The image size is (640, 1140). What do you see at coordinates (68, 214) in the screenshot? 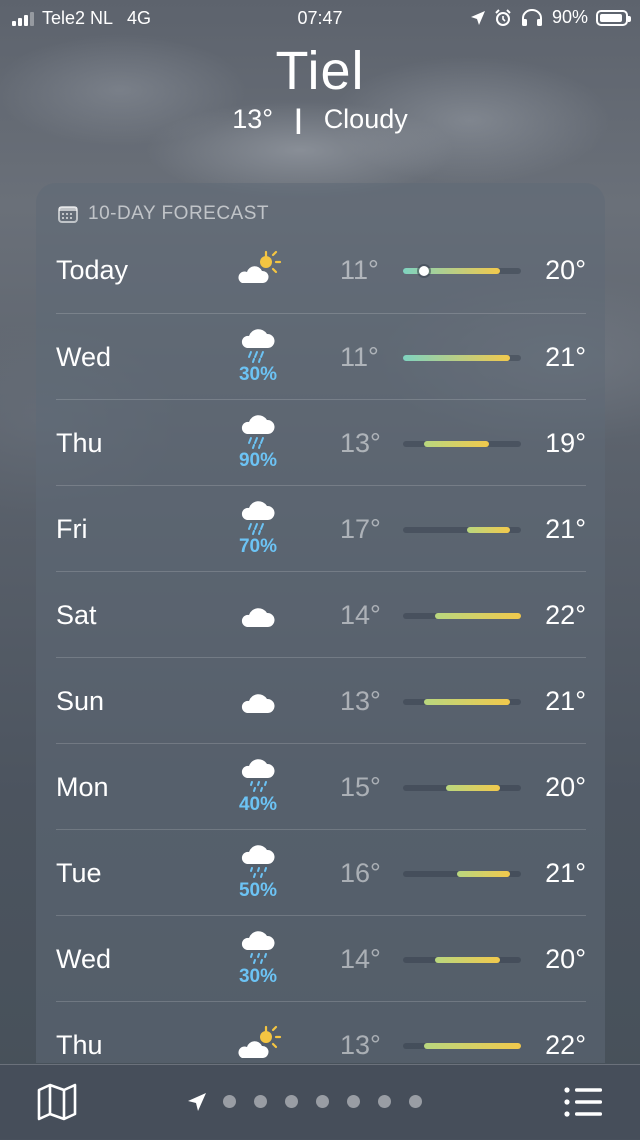
I see `calendar-icon` at bounding box center [68, 214].